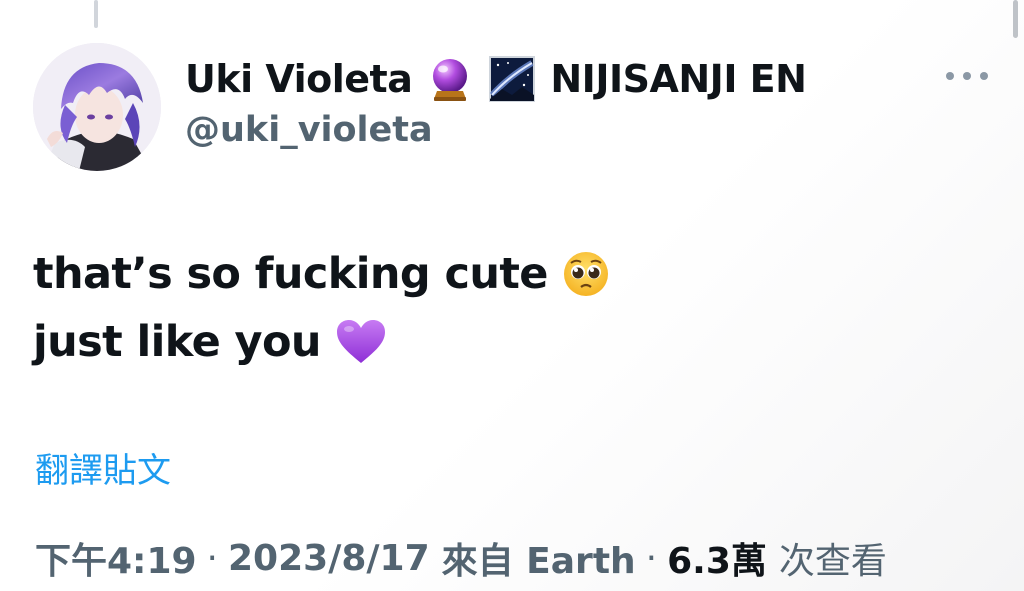  What do you see at coordinates (360, 342) in the screenshot?
I see `purple-heart-icon` at bounding box center [360, 342].